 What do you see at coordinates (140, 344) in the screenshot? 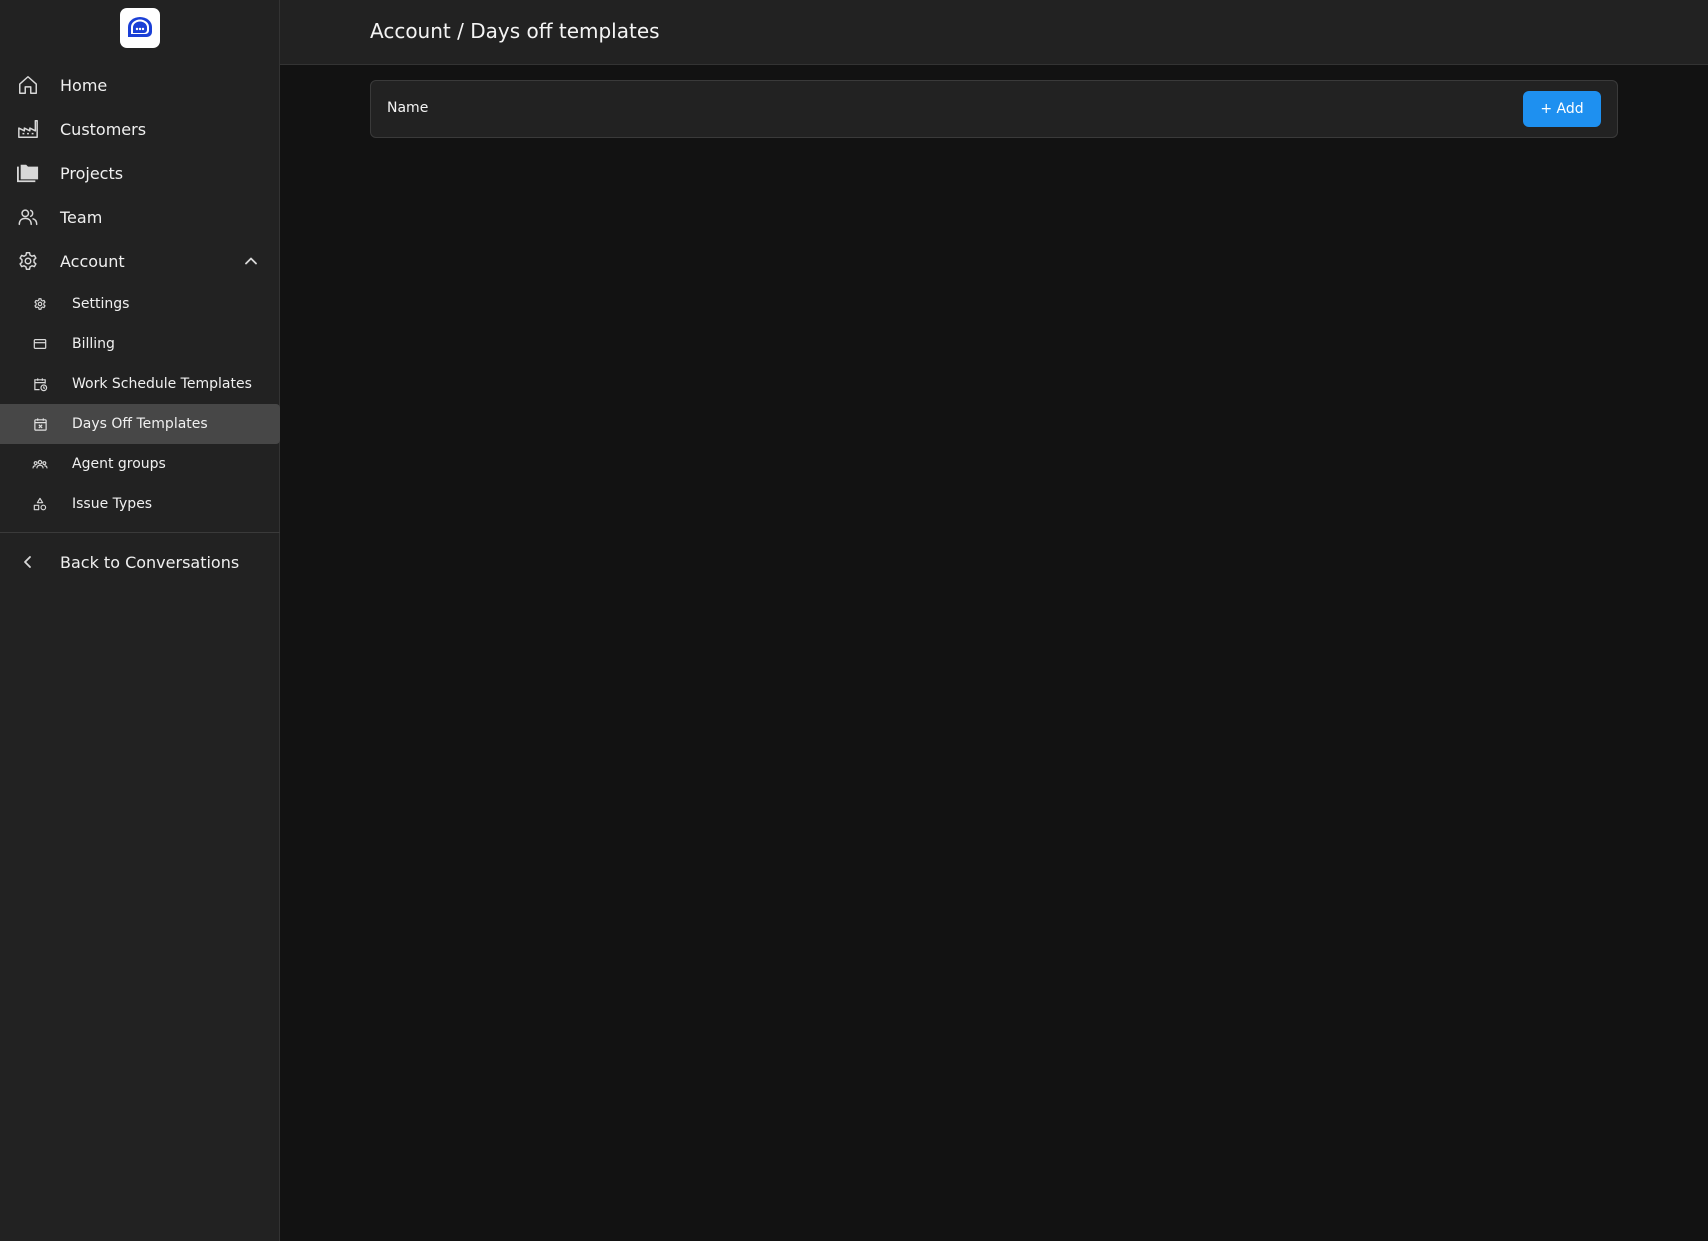
I see `sidebar-subitem-billing: Billing` at bounding box center [140, 344].